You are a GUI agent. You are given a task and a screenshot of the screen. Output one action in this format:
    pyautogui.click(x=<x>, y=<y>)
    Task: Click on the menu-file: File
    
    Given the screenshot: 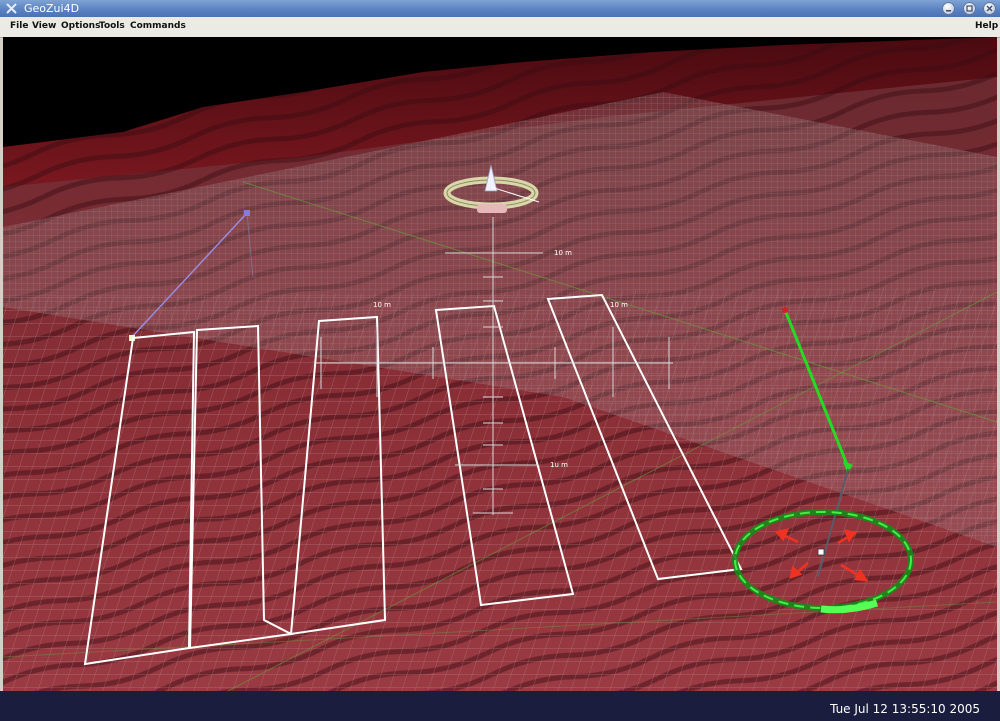 What is the action you would take?
    pyautogui.click(x=19, y=26)
    